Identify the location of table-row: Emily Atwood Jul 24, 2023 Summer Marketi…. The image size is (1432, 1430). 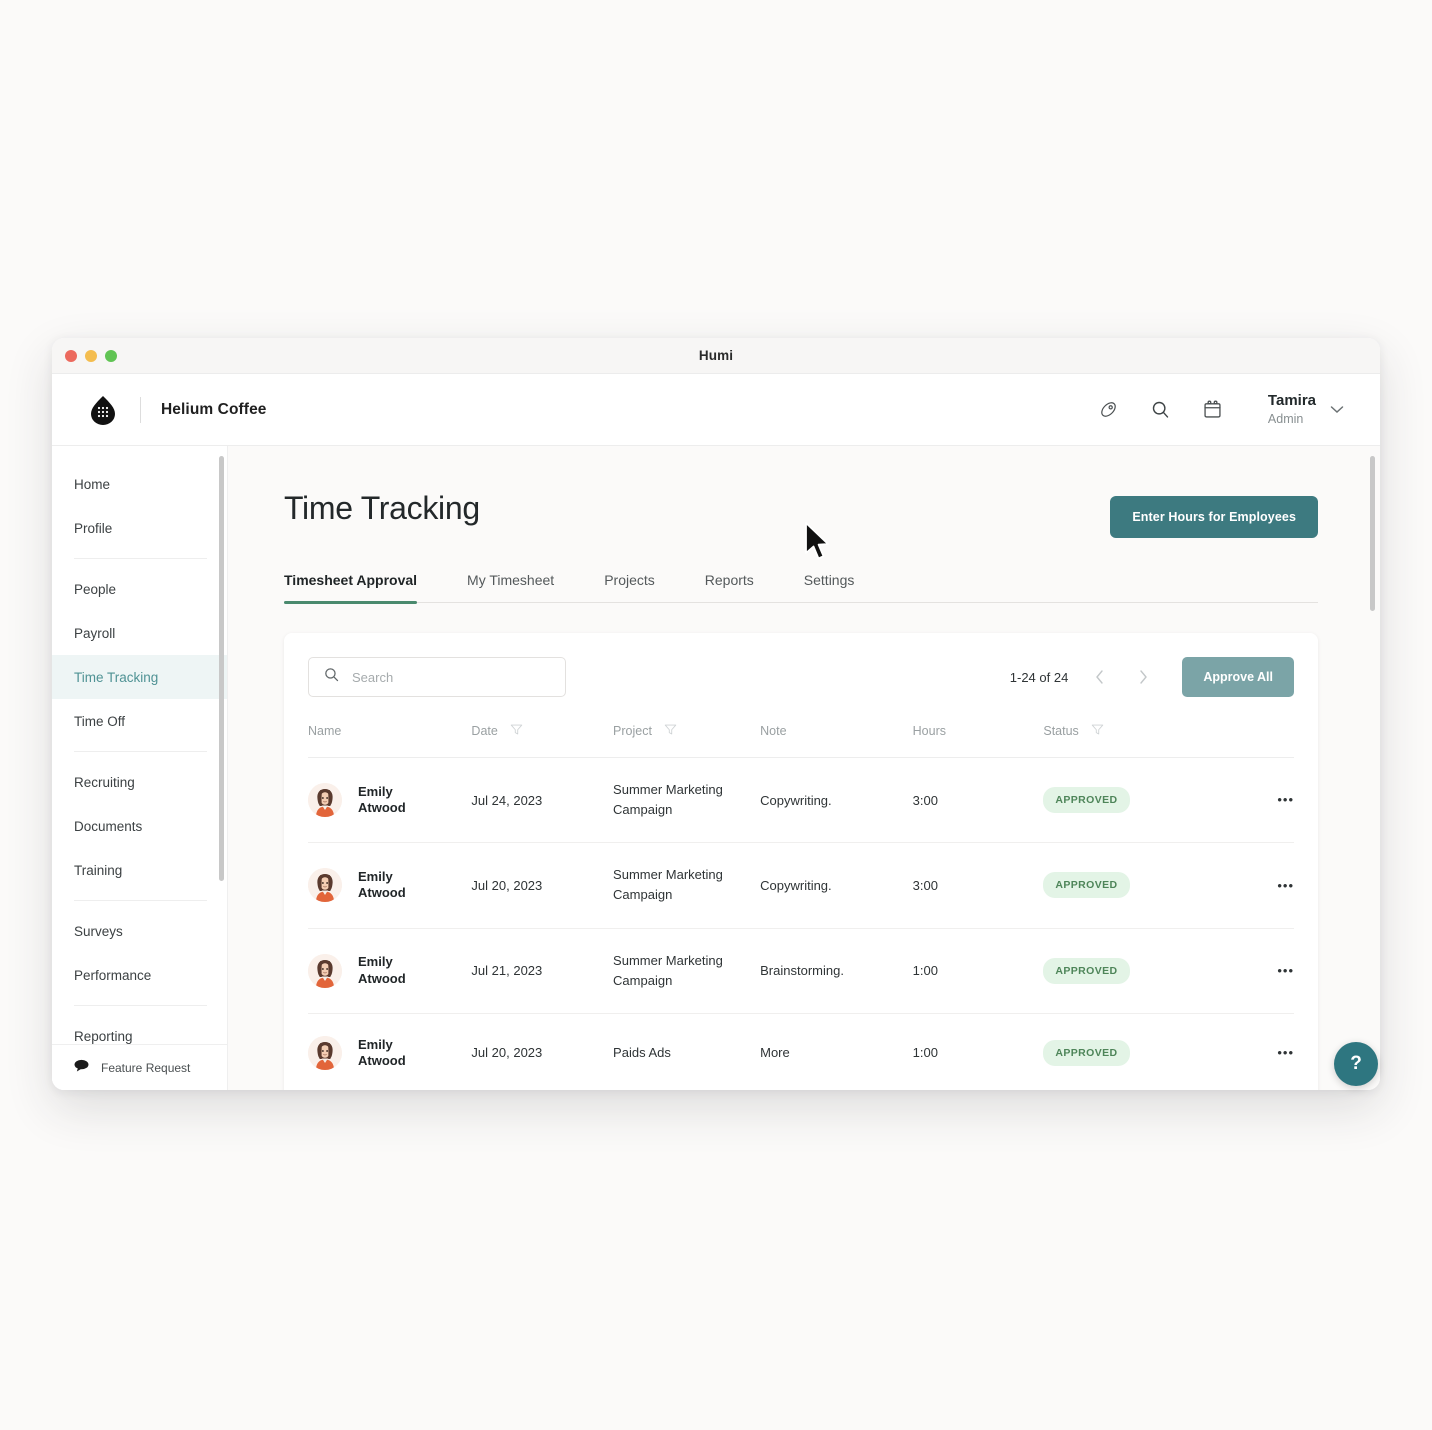
(801, 800).